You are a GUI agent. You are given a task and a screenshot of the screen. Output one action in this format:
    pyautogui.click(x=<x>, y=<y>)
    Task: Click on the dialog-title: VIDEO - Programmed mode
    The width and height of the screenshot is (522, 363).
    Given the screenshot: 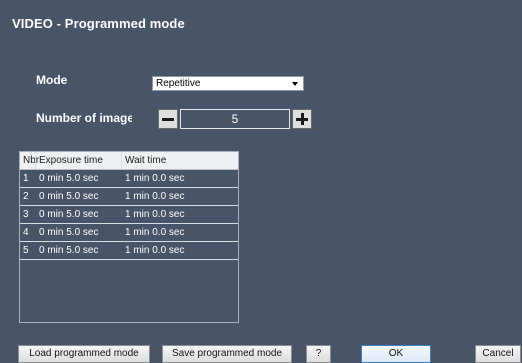 What is the action you would take?
    pyautogui.click(x=98, y=23)
    